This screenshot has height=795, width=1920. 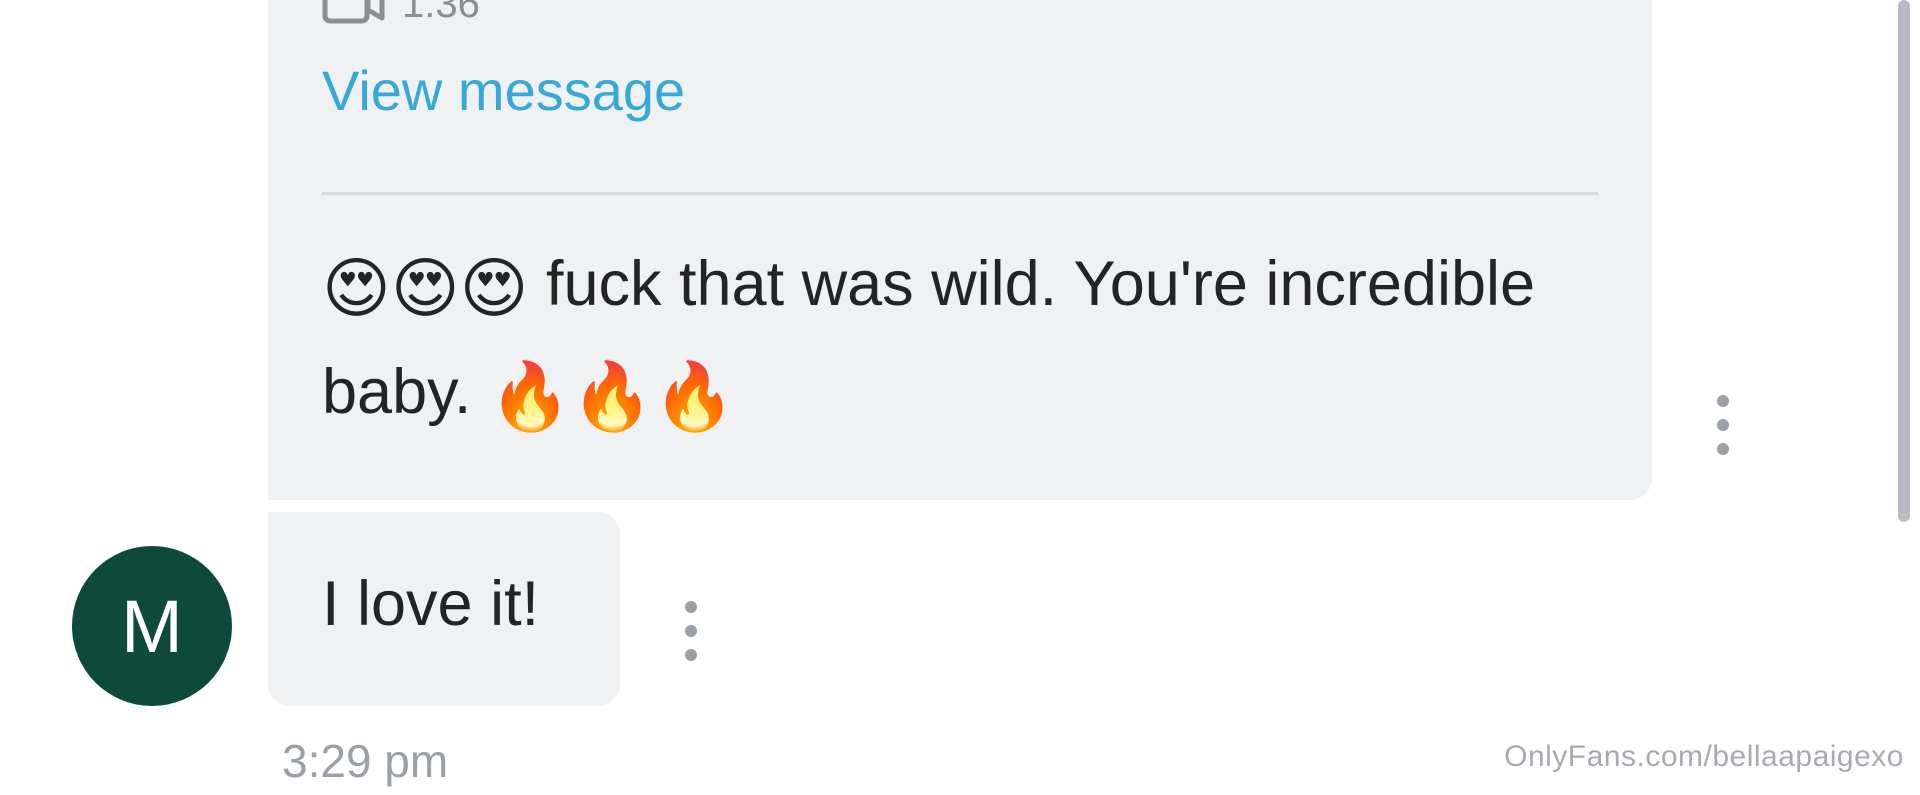 I want to click on media-duration-row: 1:36, so click(x=401, y=14).